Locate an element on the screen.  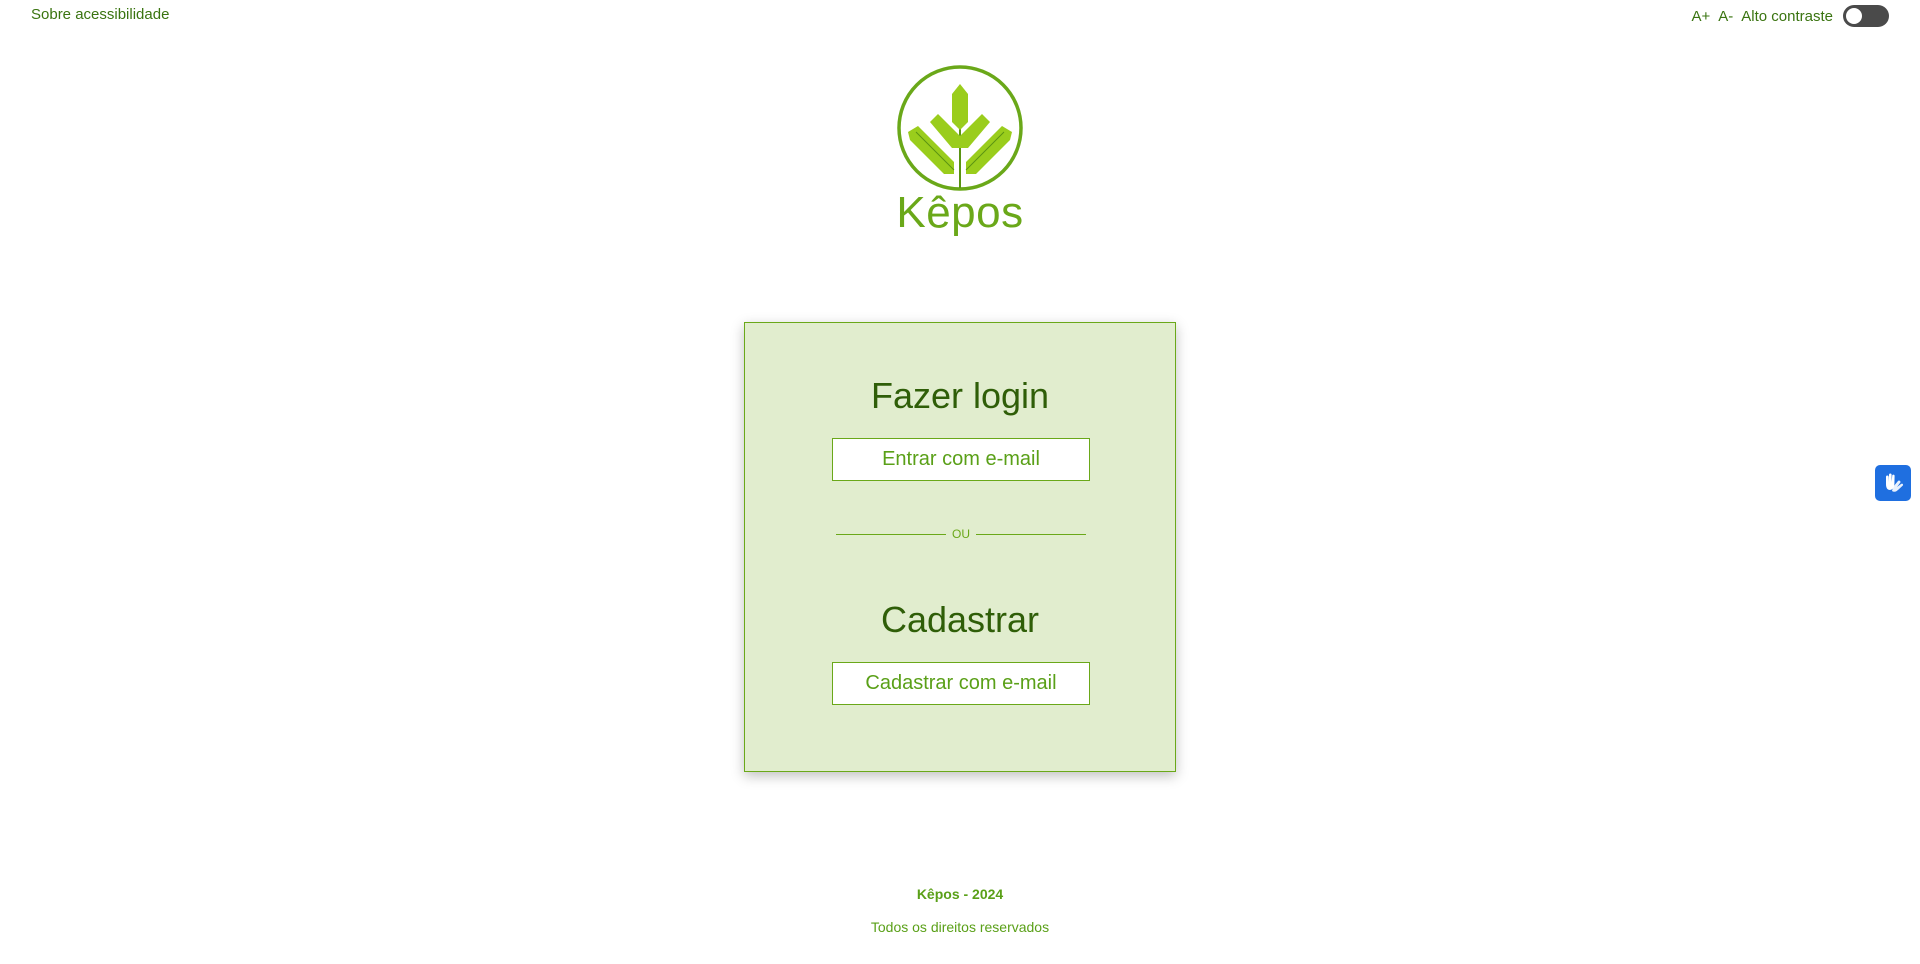
sign-language-button is located at coordinates (1893, 483).